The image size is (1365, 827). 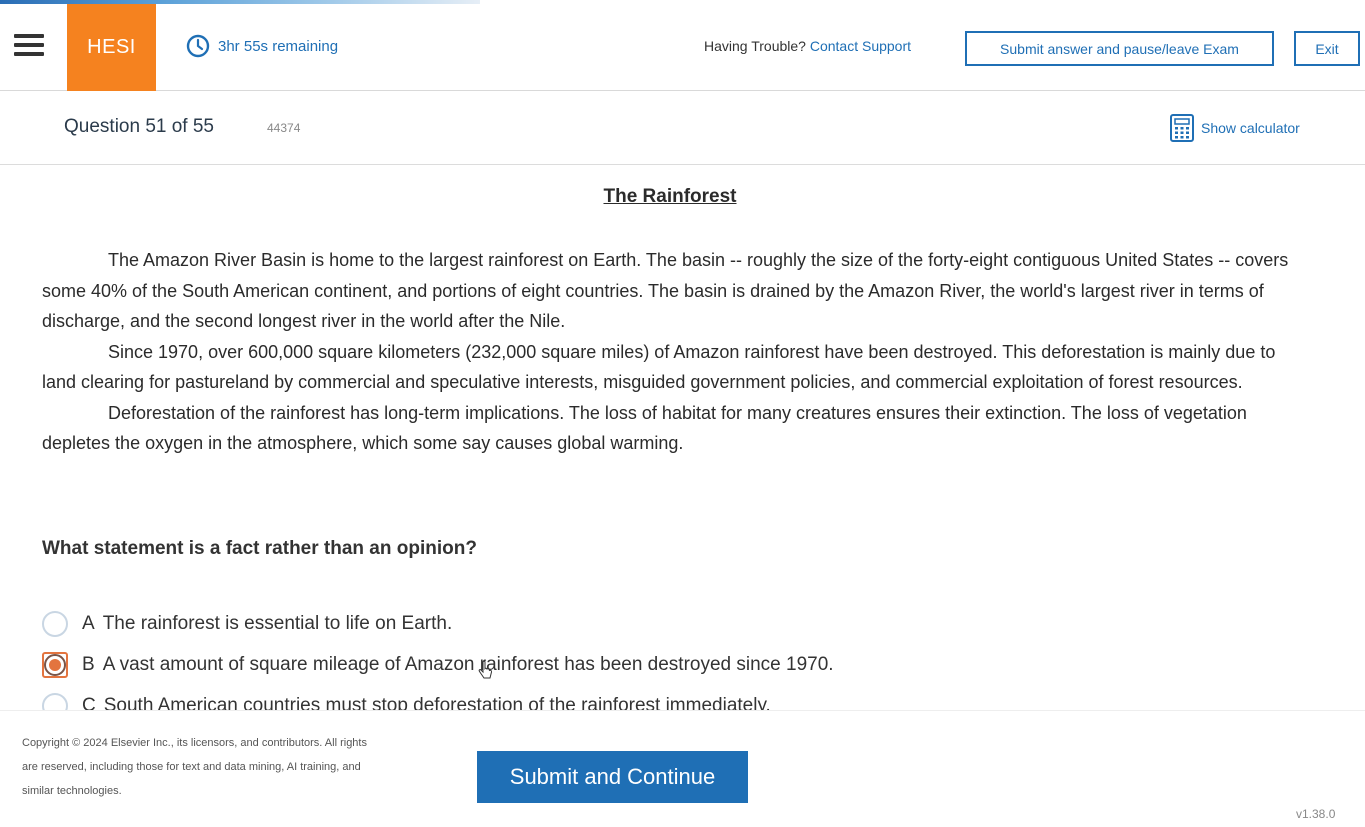 I want to click on question-counter: Question 51 of 55, so click(x=139, y=126).